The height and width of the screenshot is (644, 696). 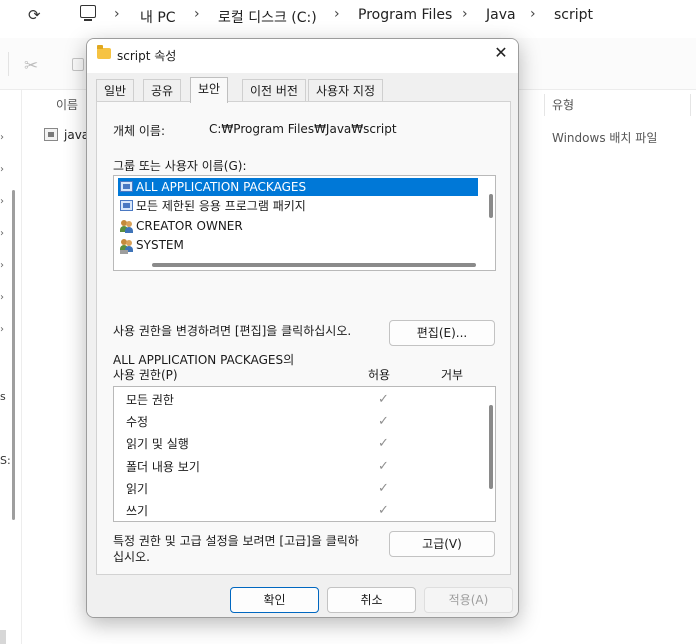 What do you see at coordinates (468, 600) in the screenshot?
I see `apply-button: 적용(A)` at bounding box center [468, 600].